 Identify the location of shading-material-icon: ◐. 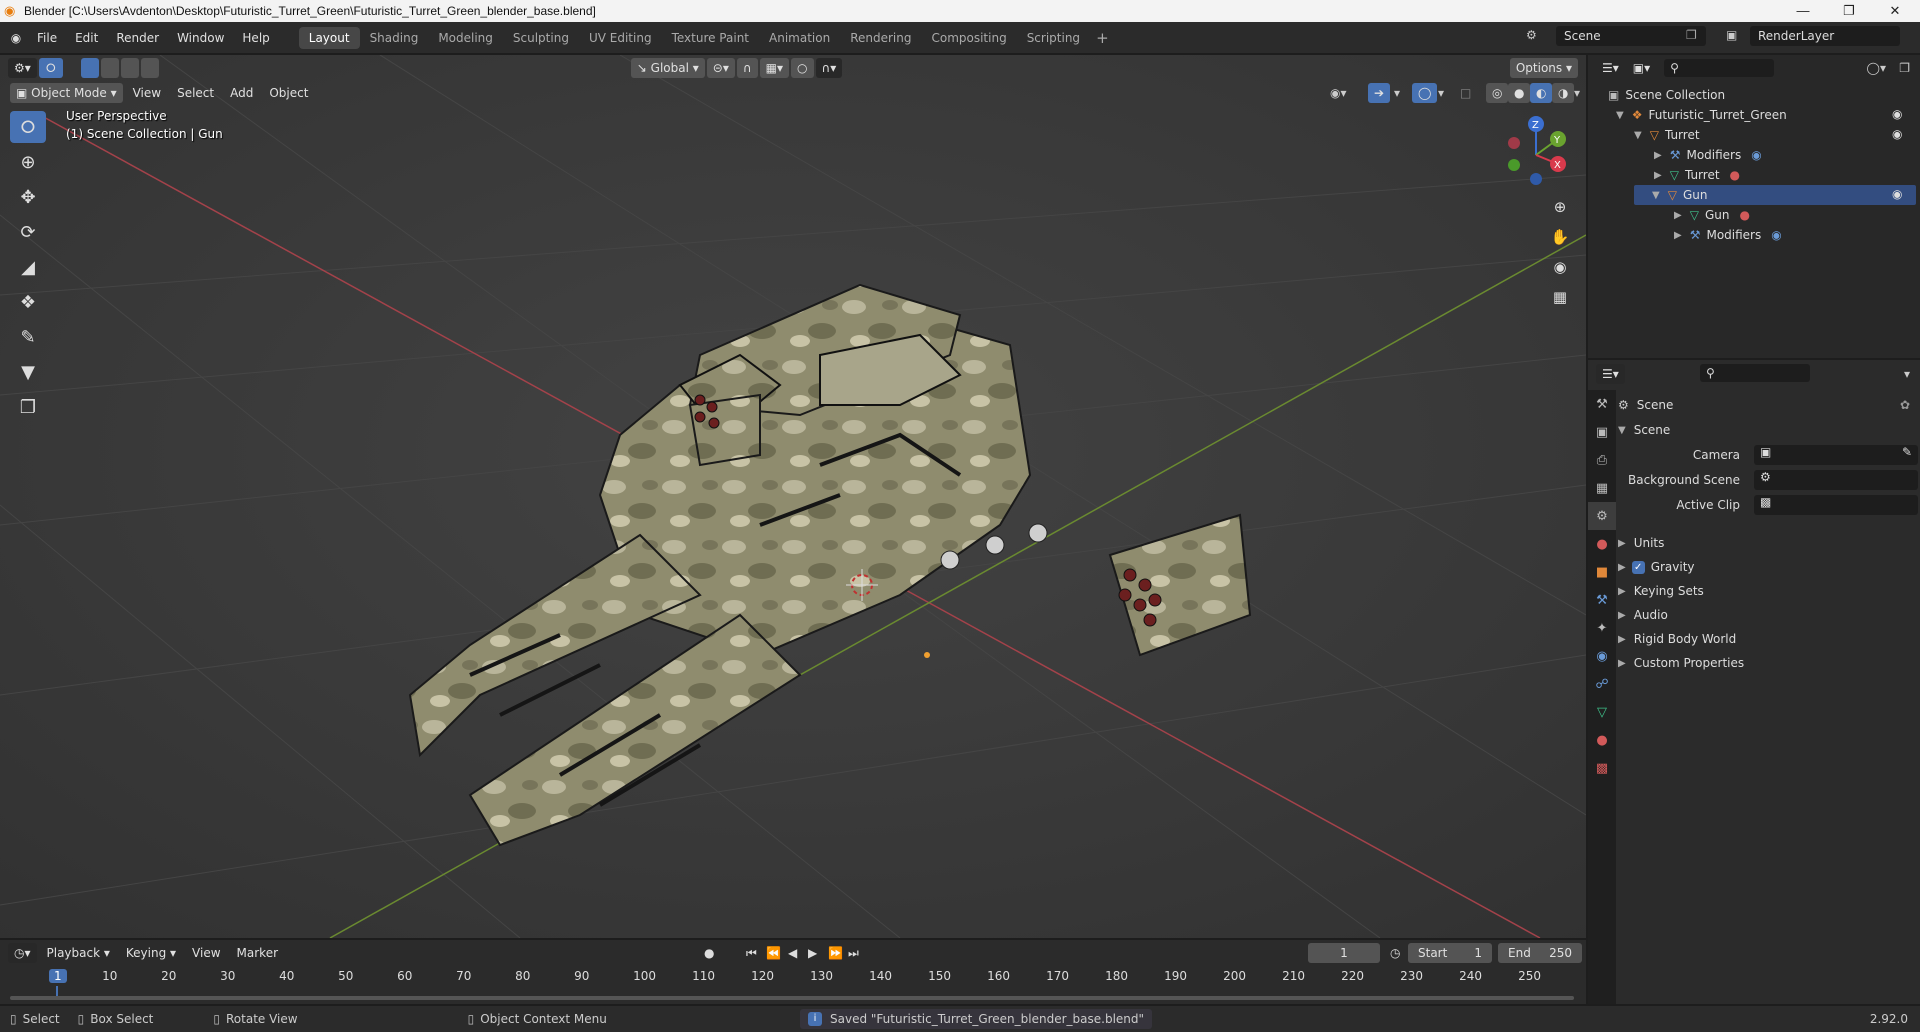
(1541, 93).